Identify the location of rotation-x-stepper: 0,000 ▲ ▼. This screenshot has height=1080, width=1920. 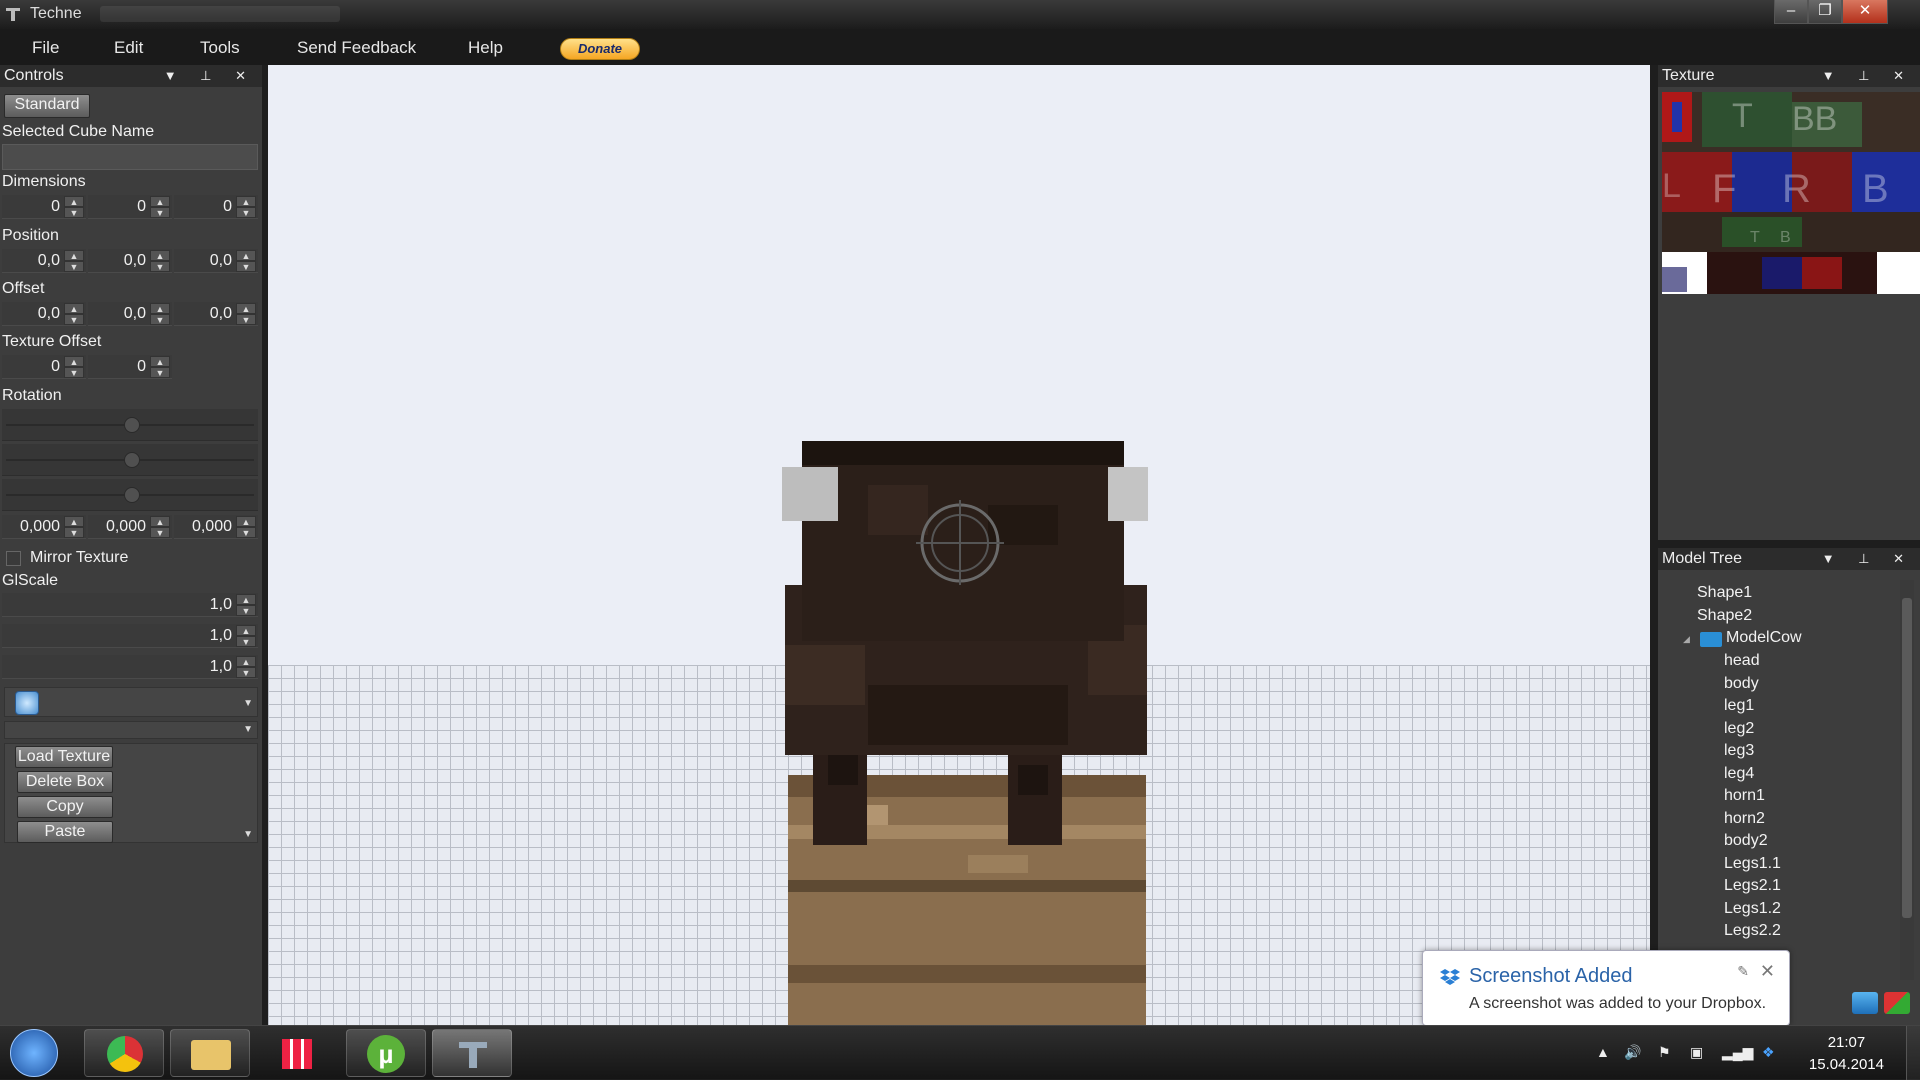
(44, 527).